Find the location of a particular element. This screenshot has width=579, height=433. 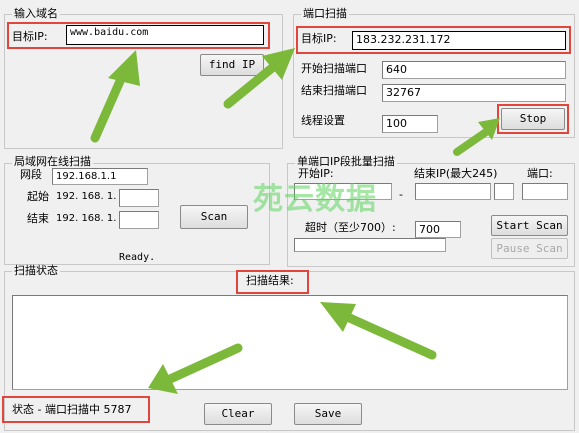

arrow-up-right-icon is located at coordinates (259, 78).